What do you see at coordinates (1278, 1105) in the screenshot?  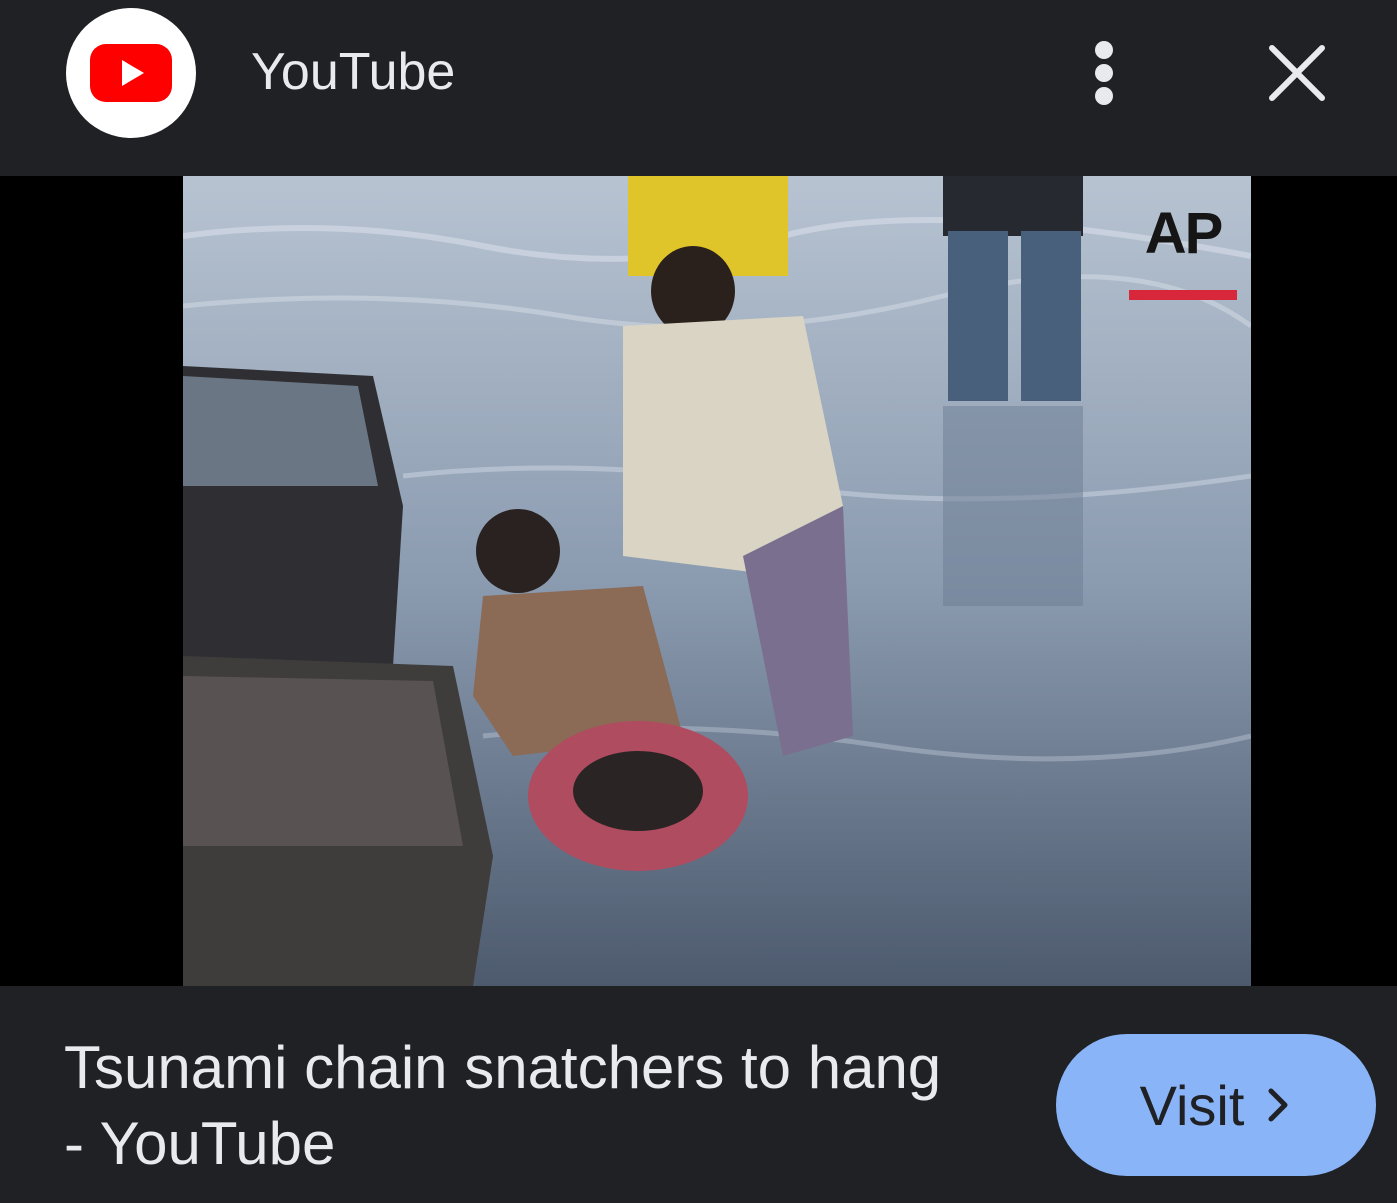 I see `chevron-right-icon` at bounding box center [1278, 1105].